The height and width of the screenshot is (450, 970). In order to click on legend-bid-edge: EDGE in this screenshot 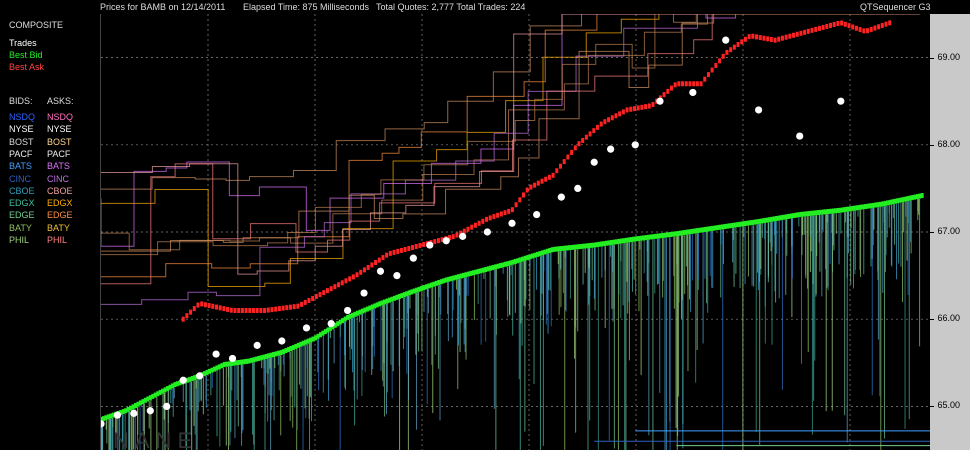, I will do `click(22, 215)`.